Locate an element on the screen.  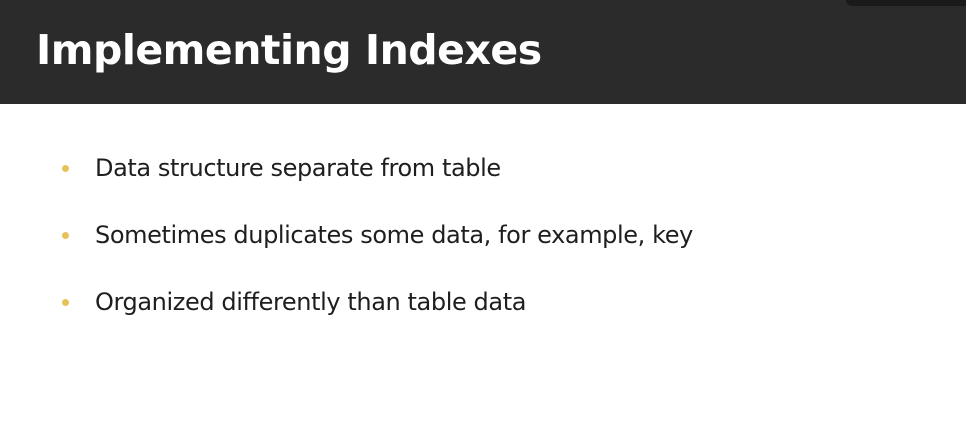
bullet-item: Data structure separate from table is located at coordinates (377, 168).